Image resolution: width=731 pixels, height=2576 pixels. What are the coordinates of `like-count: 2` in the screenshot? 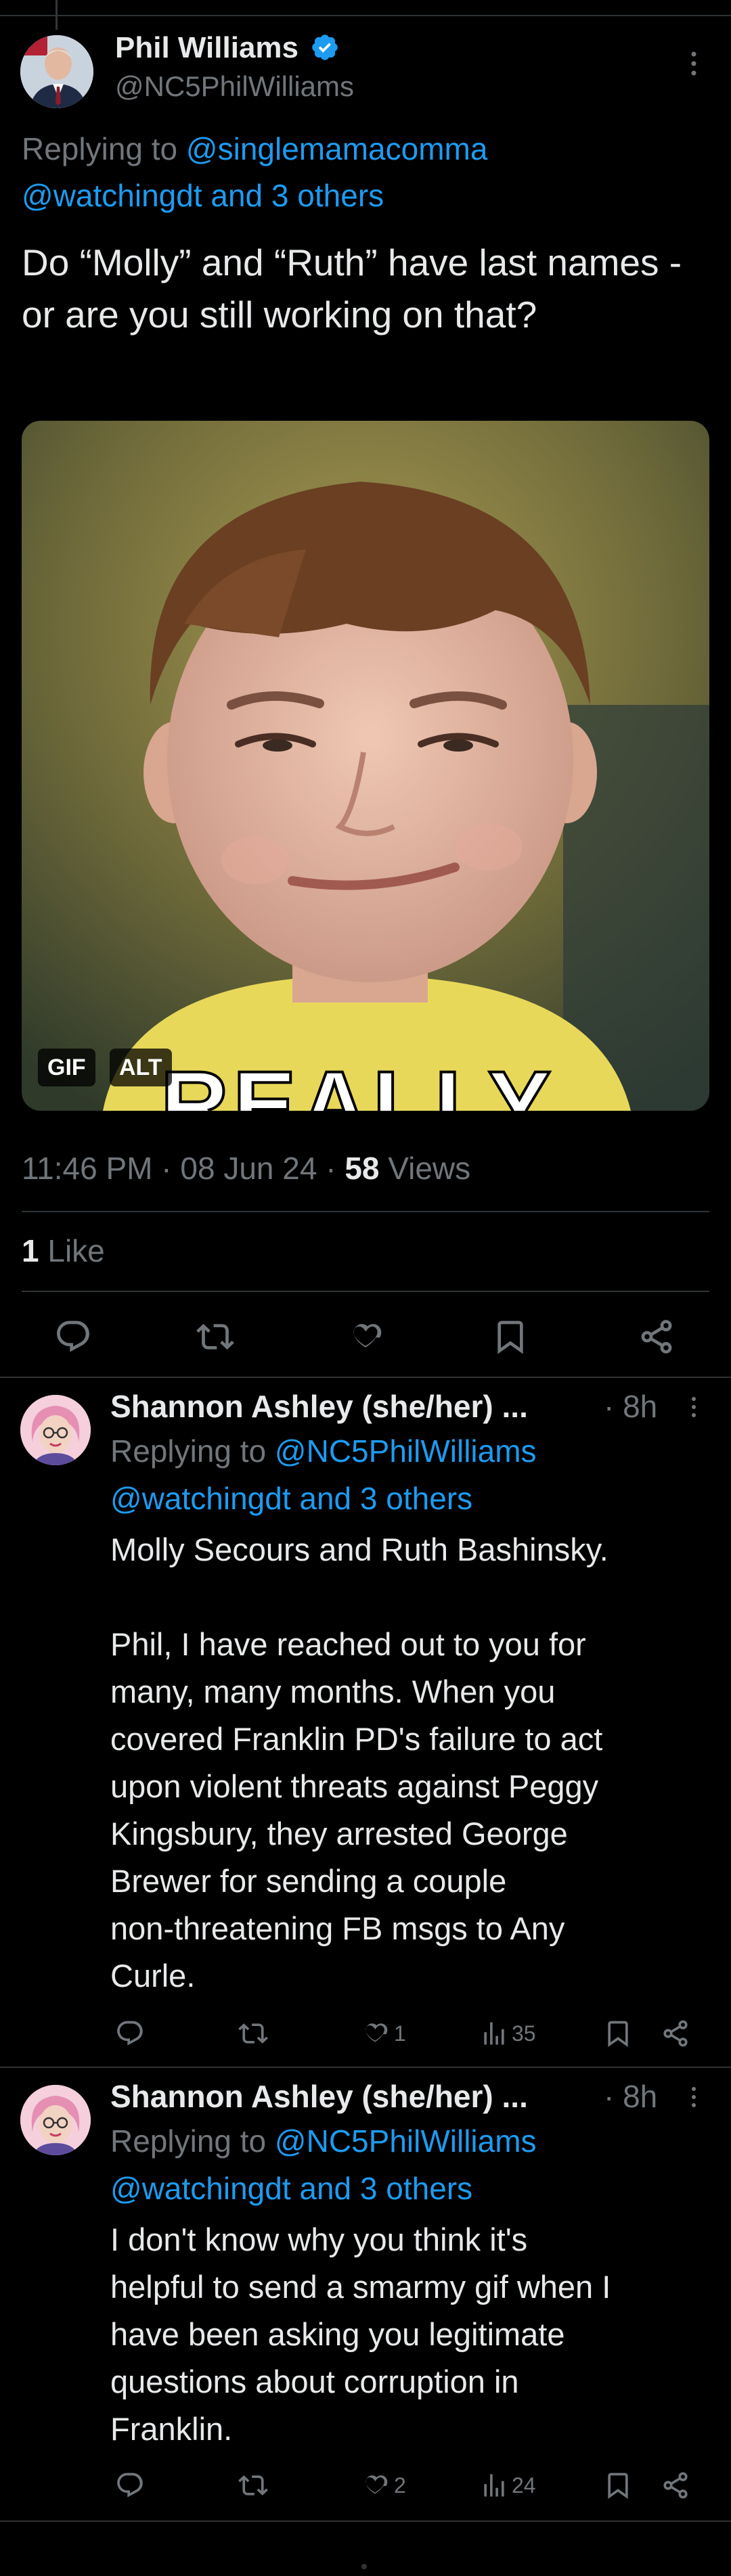 It's located at (400, 2485).